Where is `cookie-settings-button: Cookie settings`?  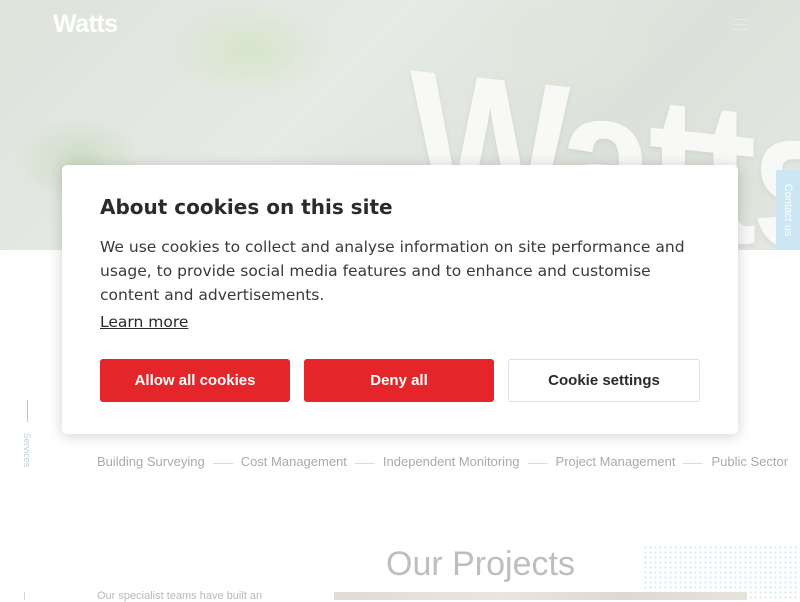
cookie-settings-button: Cookie settings is located at coordinates (604, 380).